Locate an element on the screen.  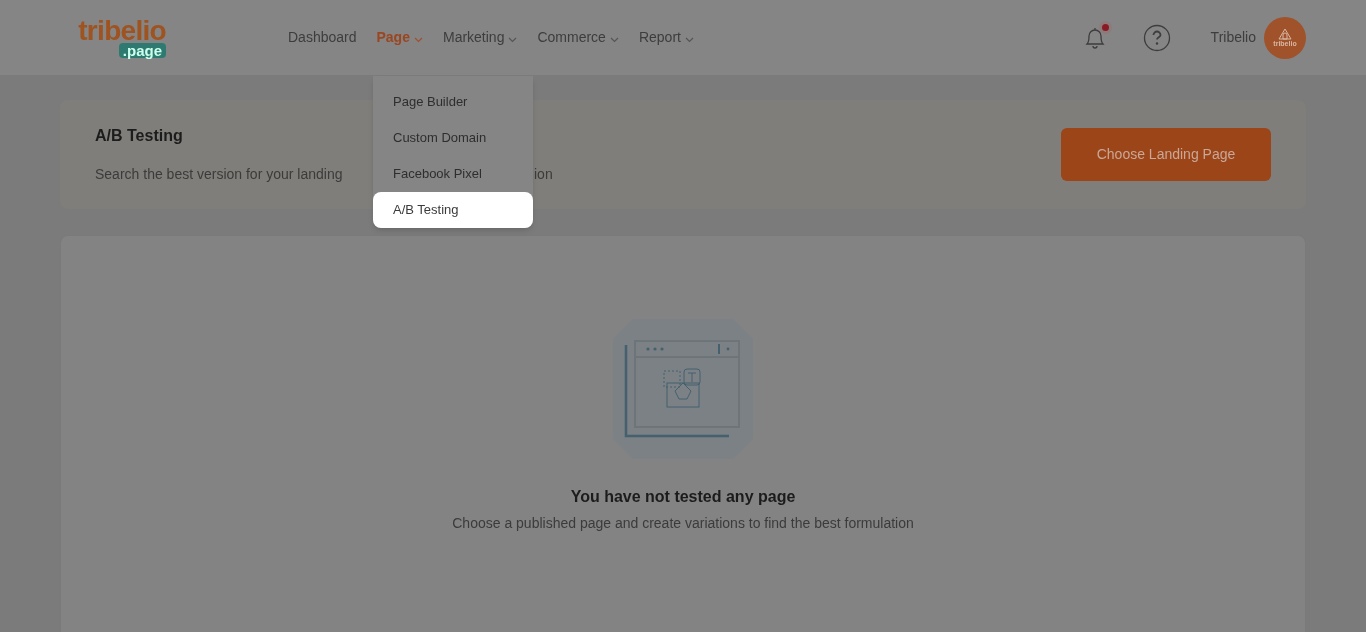
nav-link: Dashboard is located at coordinates (322, 37).